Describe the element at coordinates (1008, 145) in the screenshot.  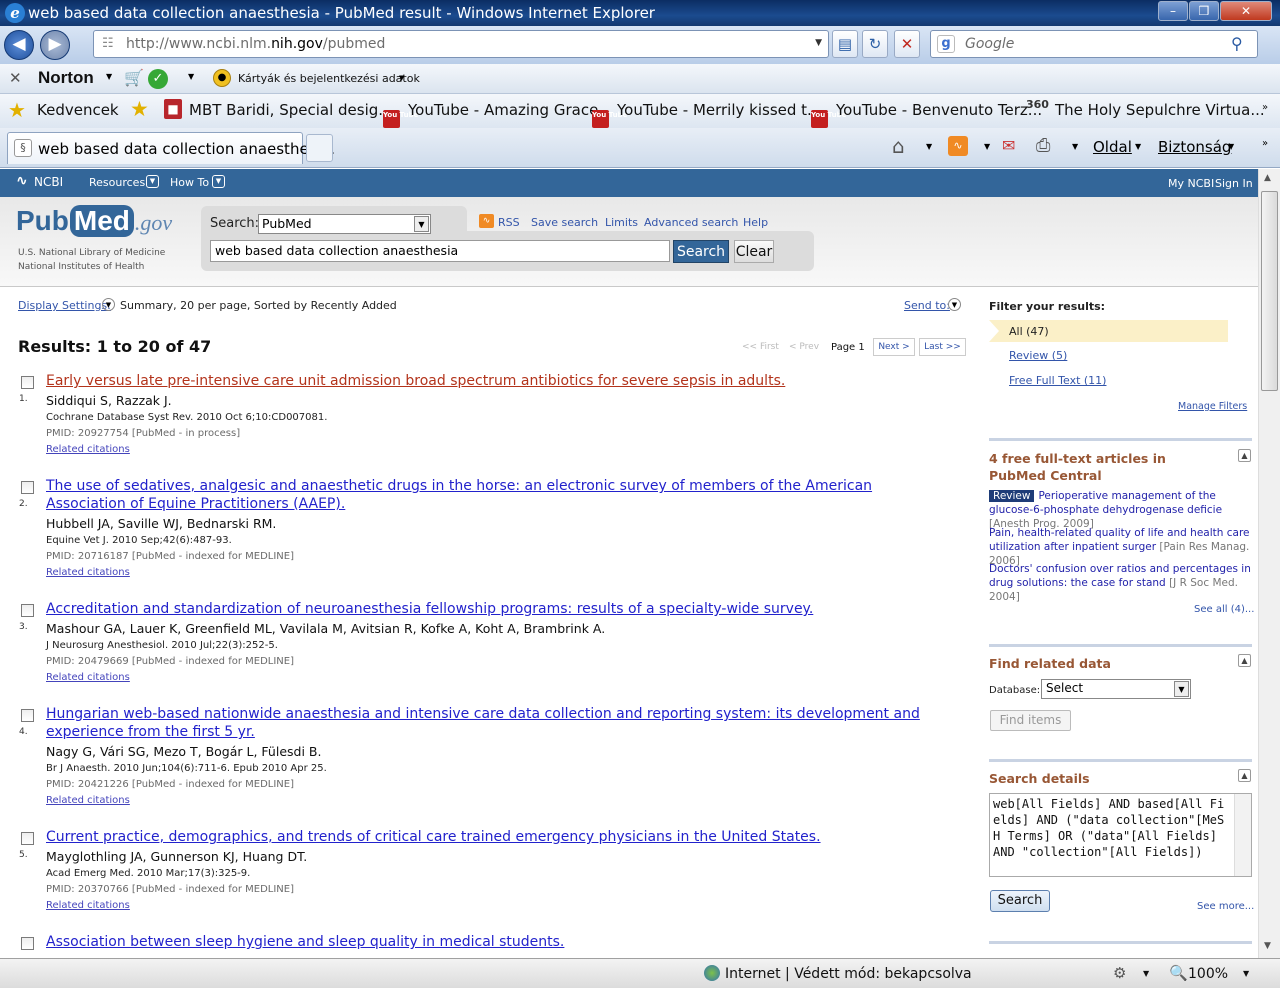
I see `mail-icon: ✉` at that location.